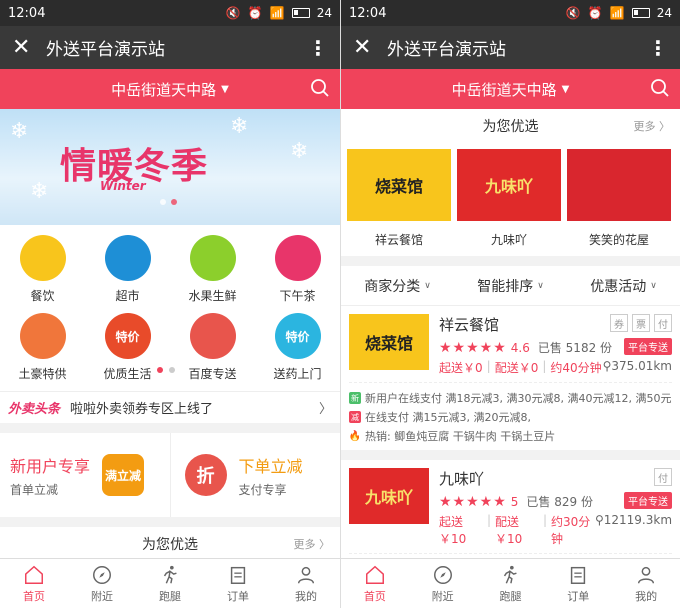  I want to click on category-item: 水果生鲜, so click(212, 270).